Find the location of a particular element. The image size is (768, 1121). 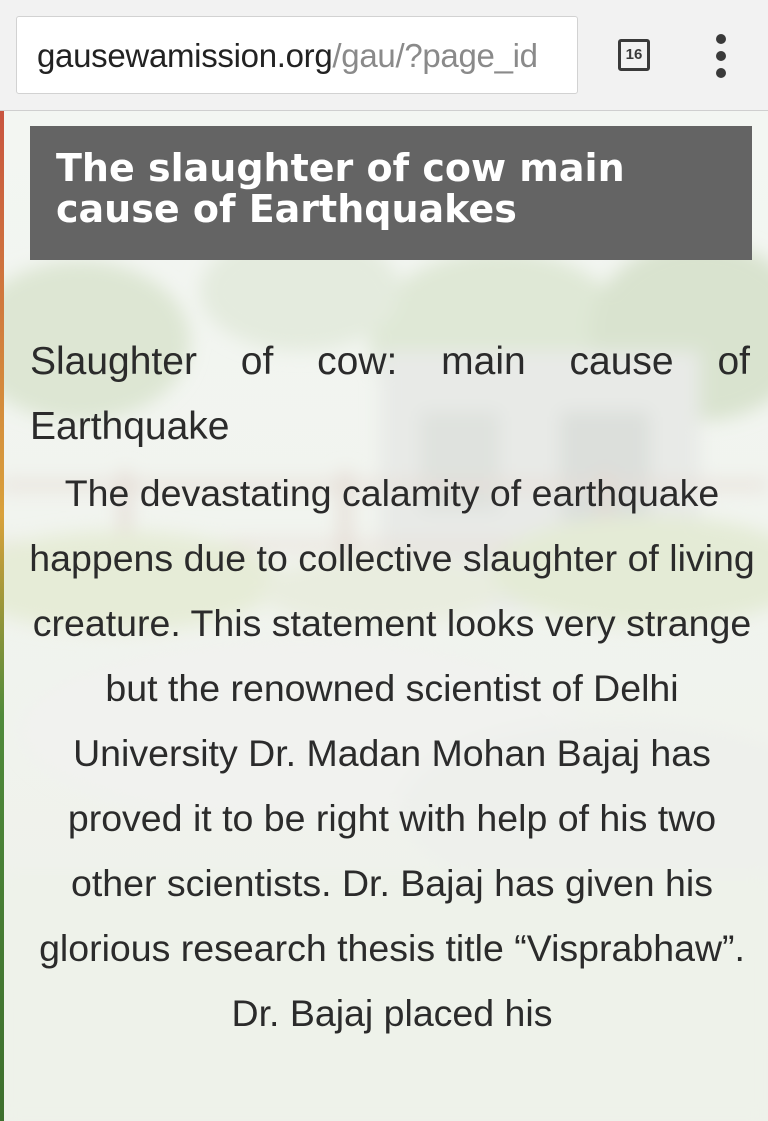

url-text: gausewamission.org/gau/?page_id is located at coordinates (287, 56).